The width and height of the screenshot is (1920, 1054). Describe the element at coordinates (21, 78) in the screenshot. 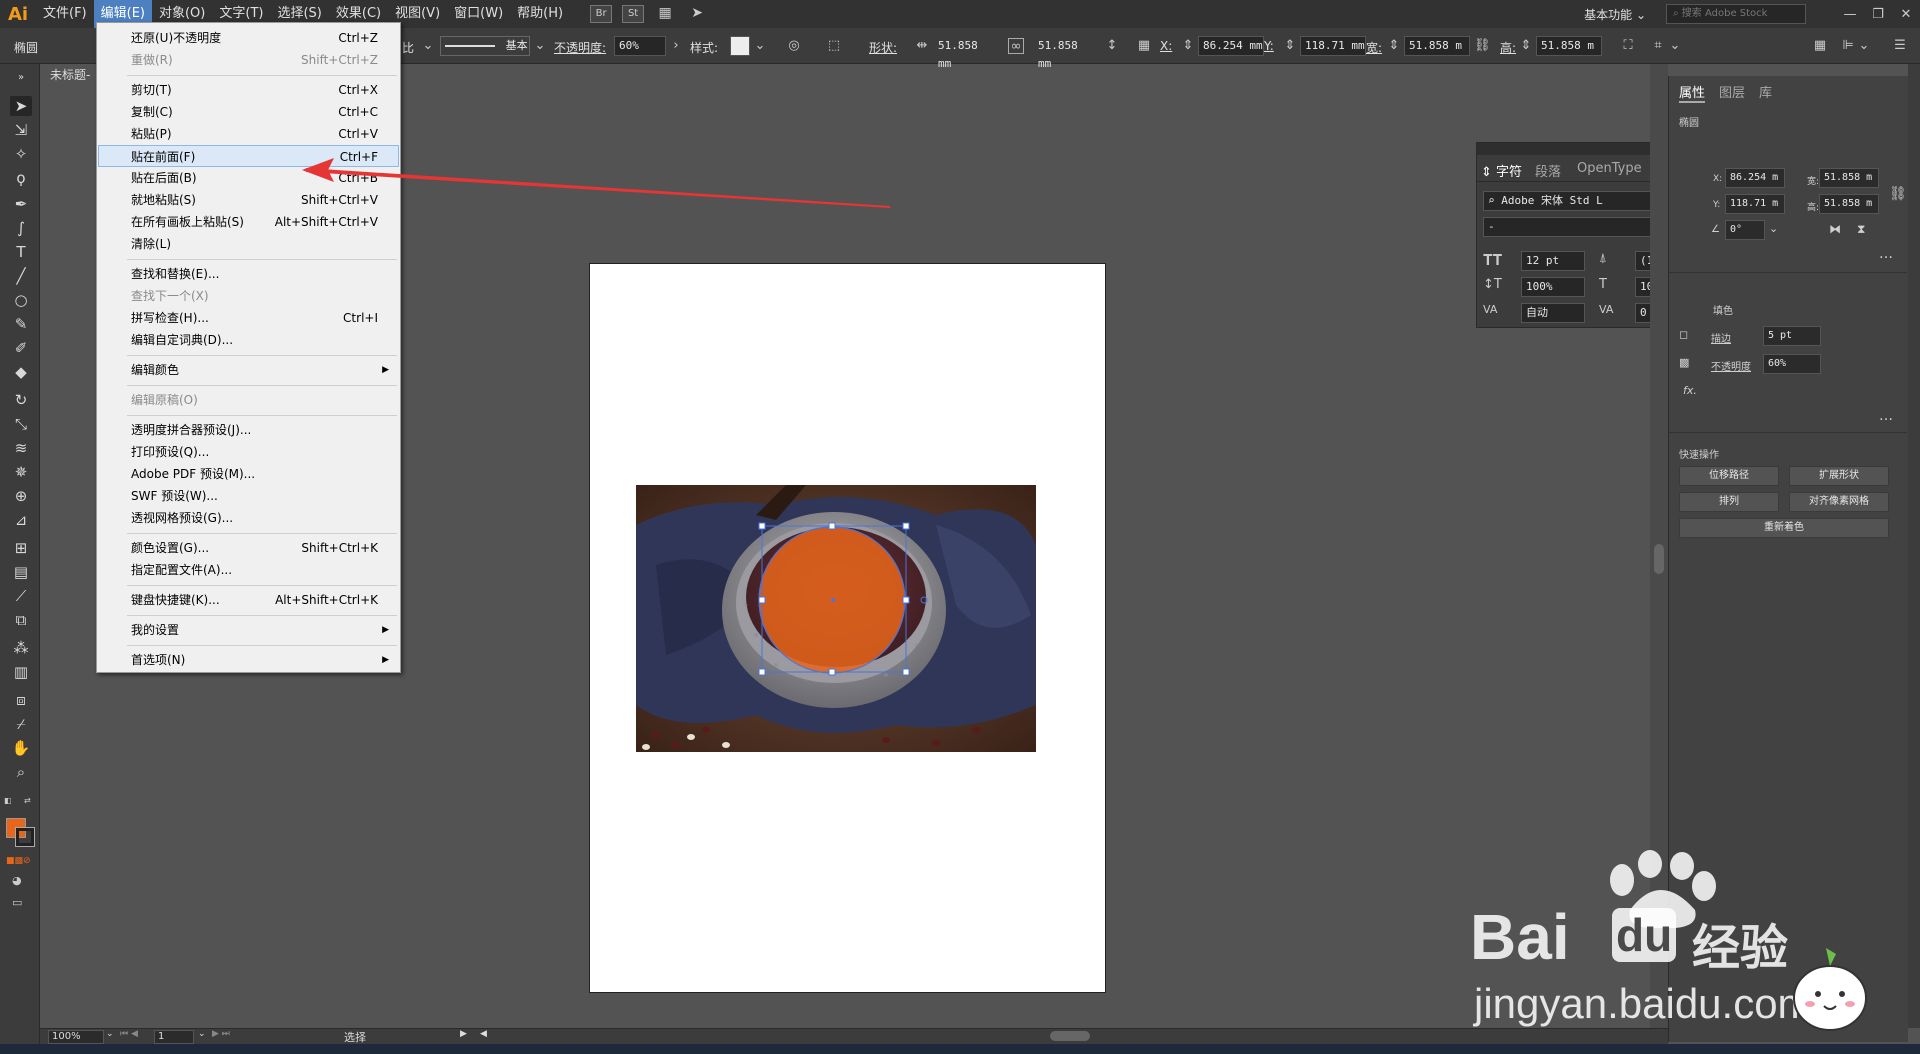

I see `panel-collapse-icon: »` at that location.